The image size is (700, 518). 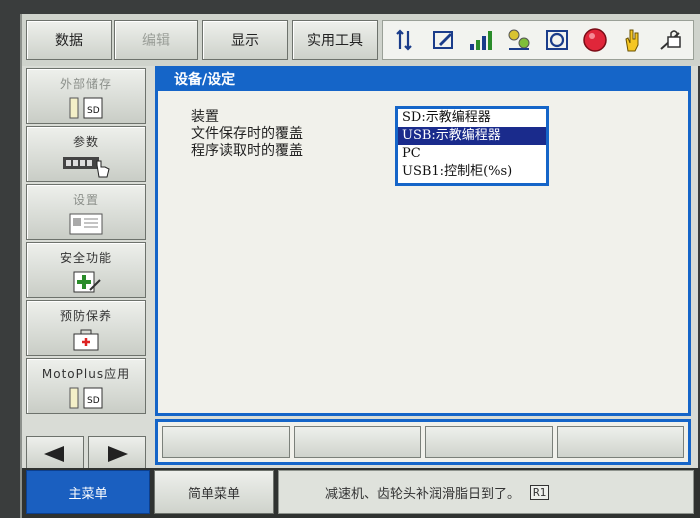 What do you see at coordinates (86, 282) in the screenshot?
I see `safety-icon` at bounding box center [86, 282].